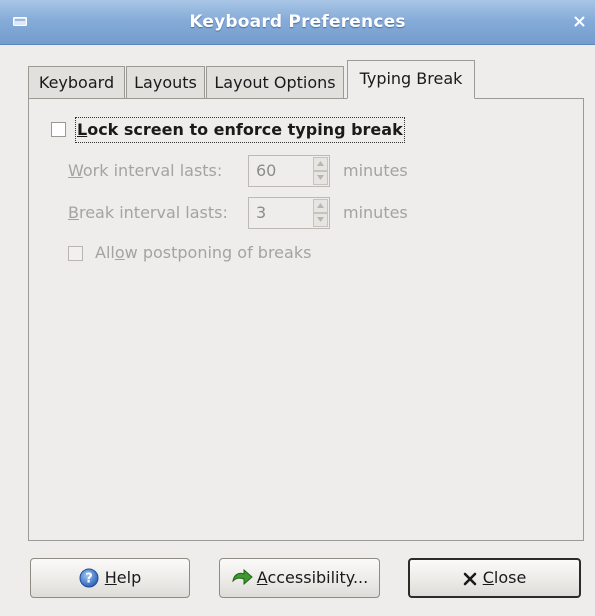  Describe the element at coordinates (75, 170) in the screenshot. I see `work-interval-mnemonic: W` at that location.